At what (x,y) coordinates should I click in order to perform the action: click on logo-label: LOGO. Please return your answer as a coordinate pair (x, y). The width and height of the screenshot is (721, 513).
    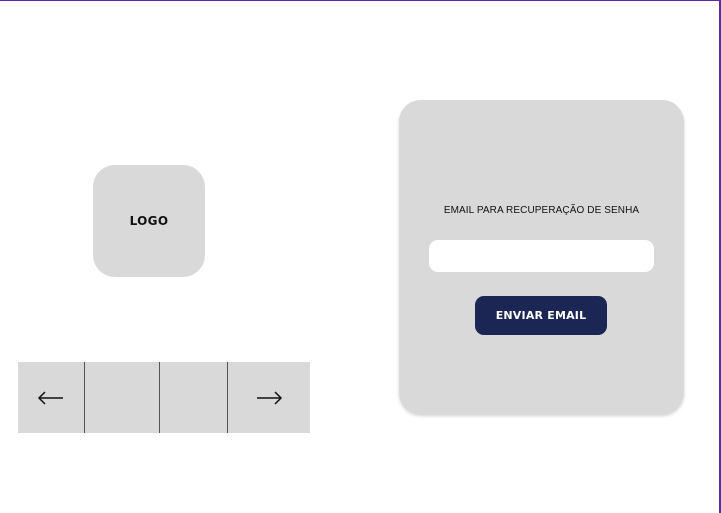
    Looking at the image, I should click on (149, 221).